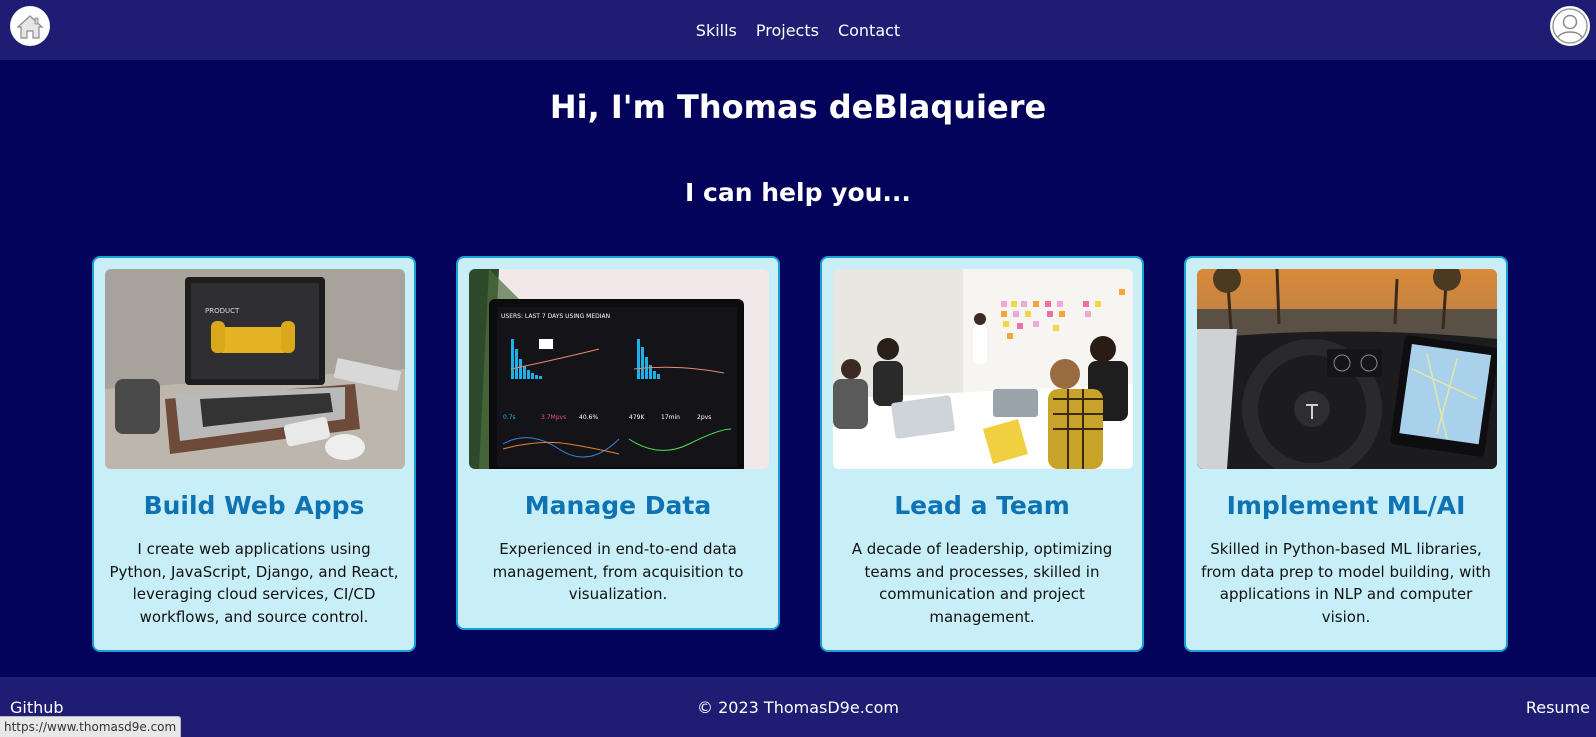 The height and width of the screenshot is (737, 1596). I want to click on svg-text:USERS: LAST 7 DAYS USING MEDIA: USERS: LAST 7 DAYS USING MEDIAN, so click(555, 316).